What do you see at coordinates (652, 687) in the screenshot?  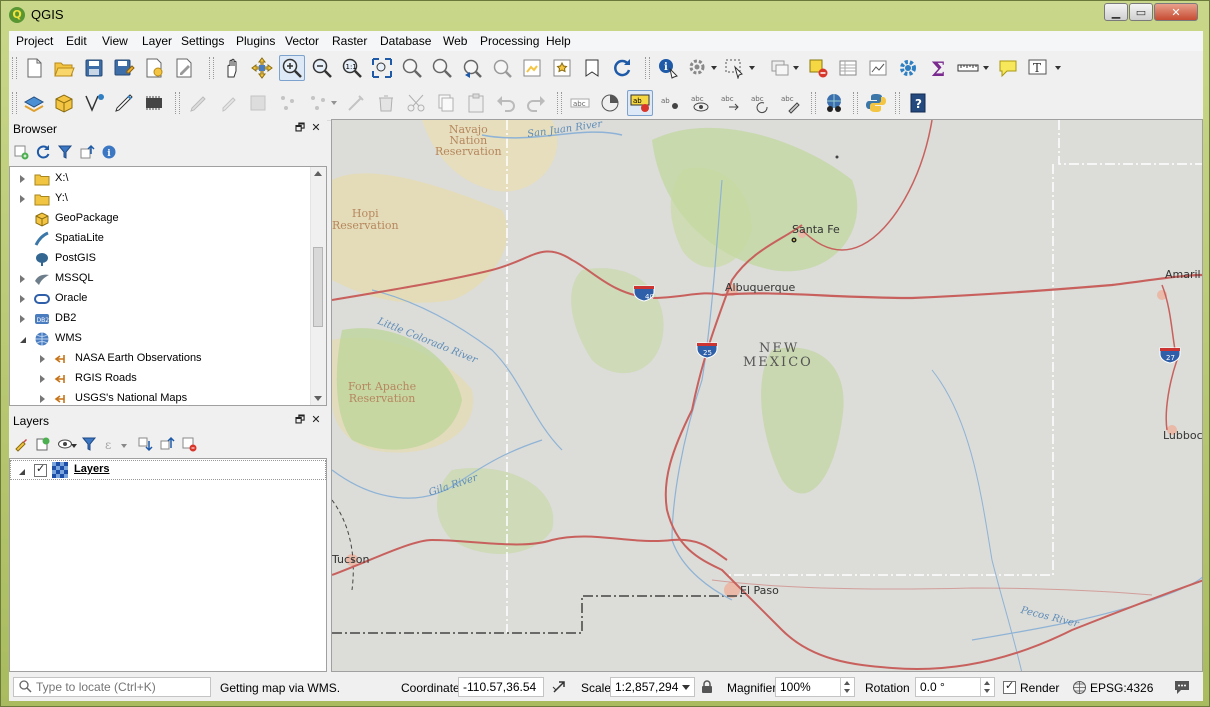 I see `scale-combobox: 1:2,857,294` at bounding box center [652, 687].